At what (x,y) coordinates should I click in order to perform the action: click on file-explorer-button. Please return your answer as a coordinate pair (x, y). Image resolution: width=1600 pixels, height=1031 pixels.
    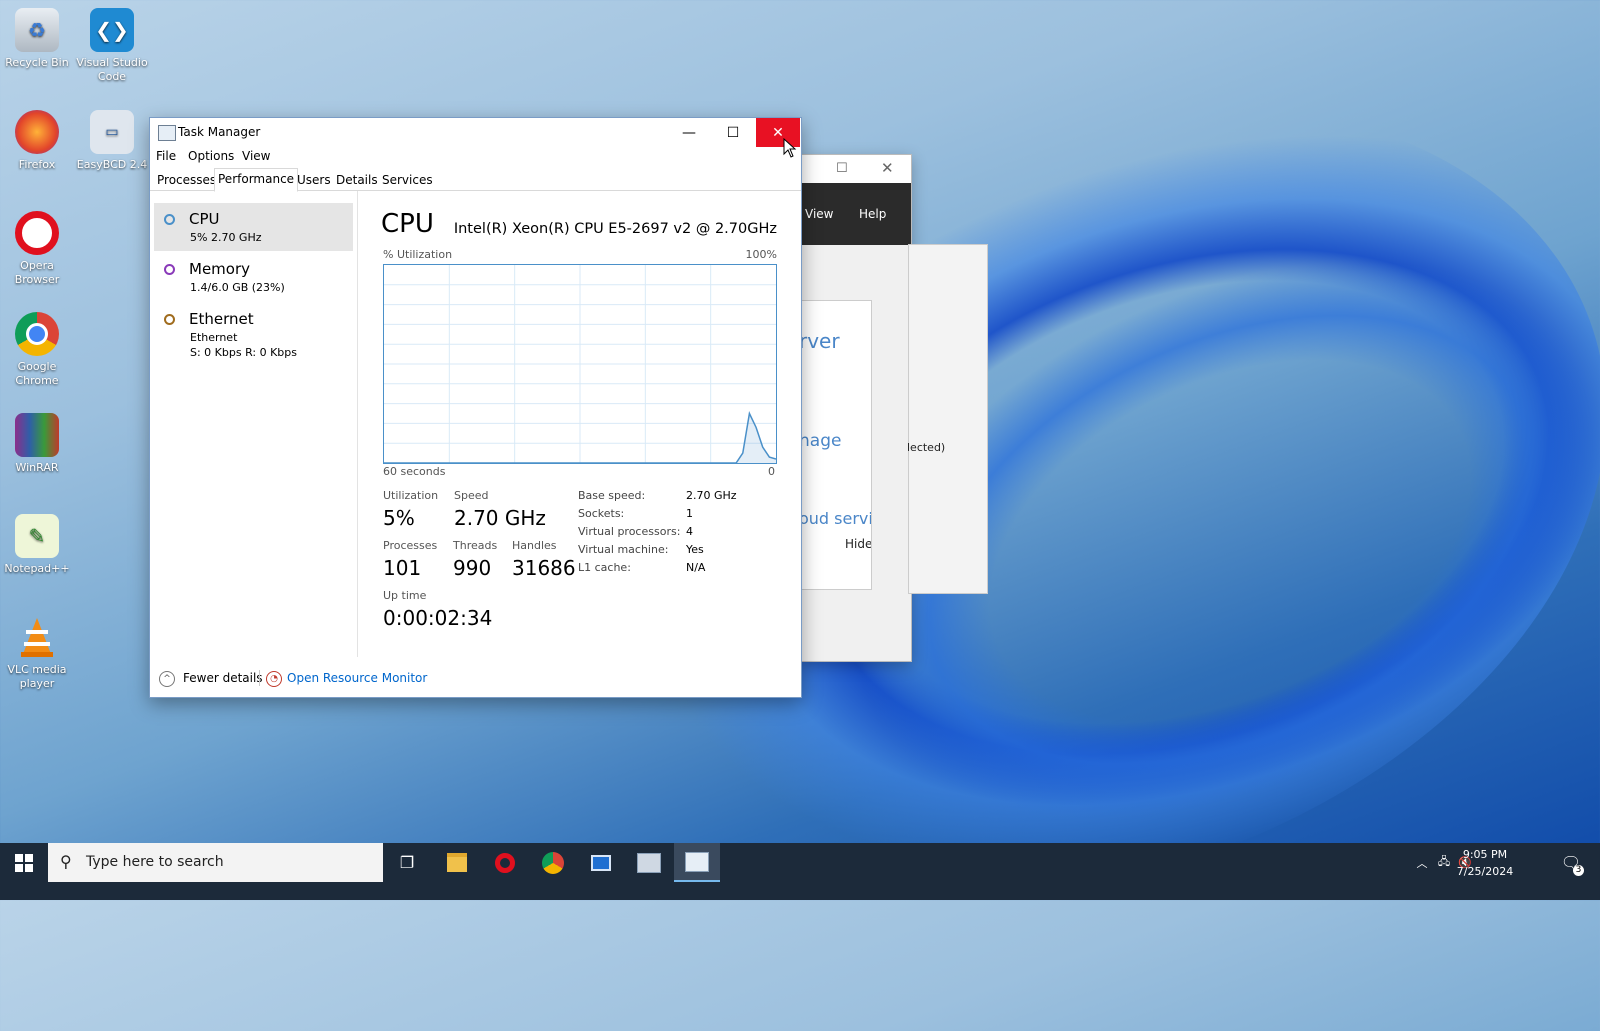
    Looking at the image, I should click on (457, 862).